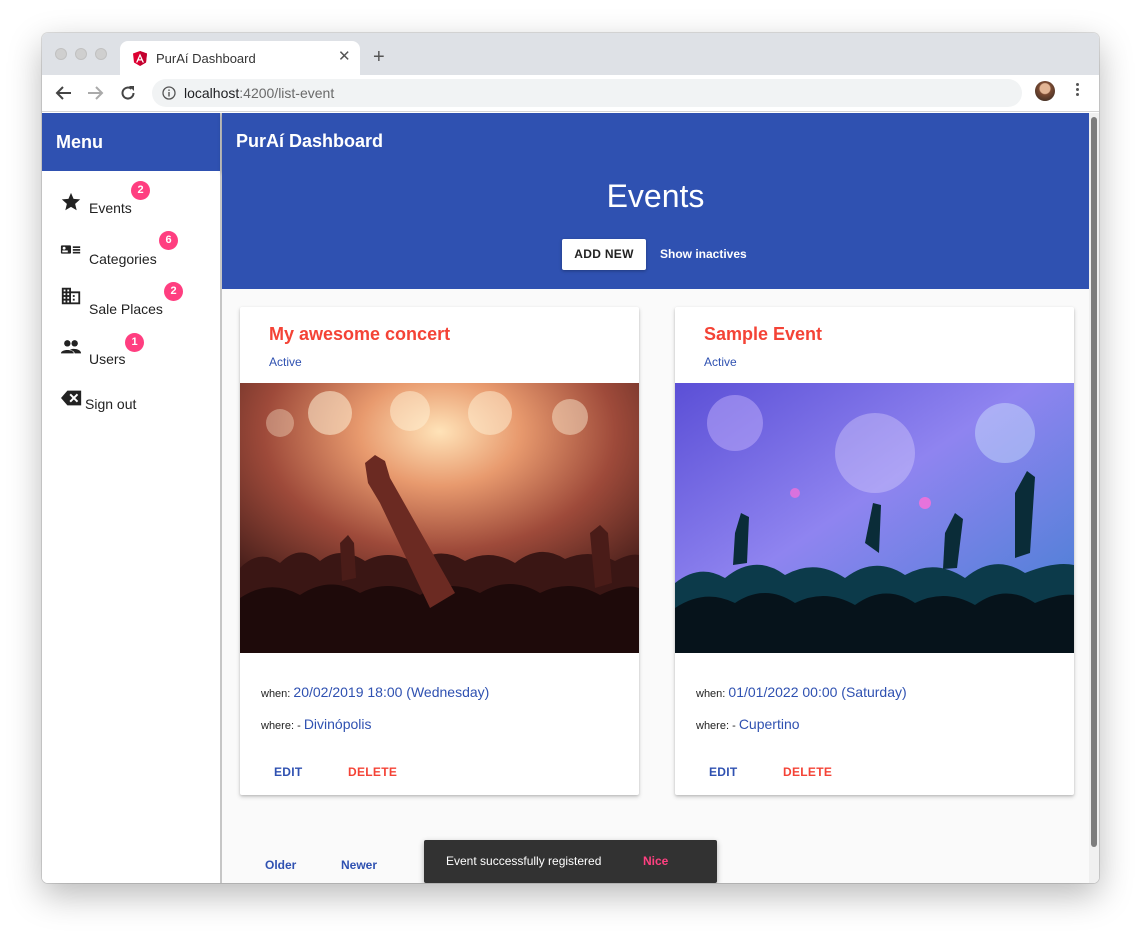 Image resolution: width=1141 pixels, height=933 pixels. Describe the element at coordinates (655, 230) in the screenshot. I see `events-header: Events ADD NEW Show inactives` at that location.